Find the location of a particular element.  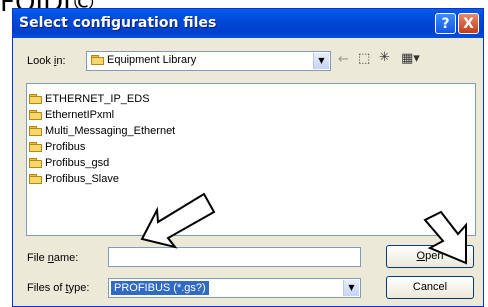

file-name-arrow-icon is located at coordinates (178, 220).